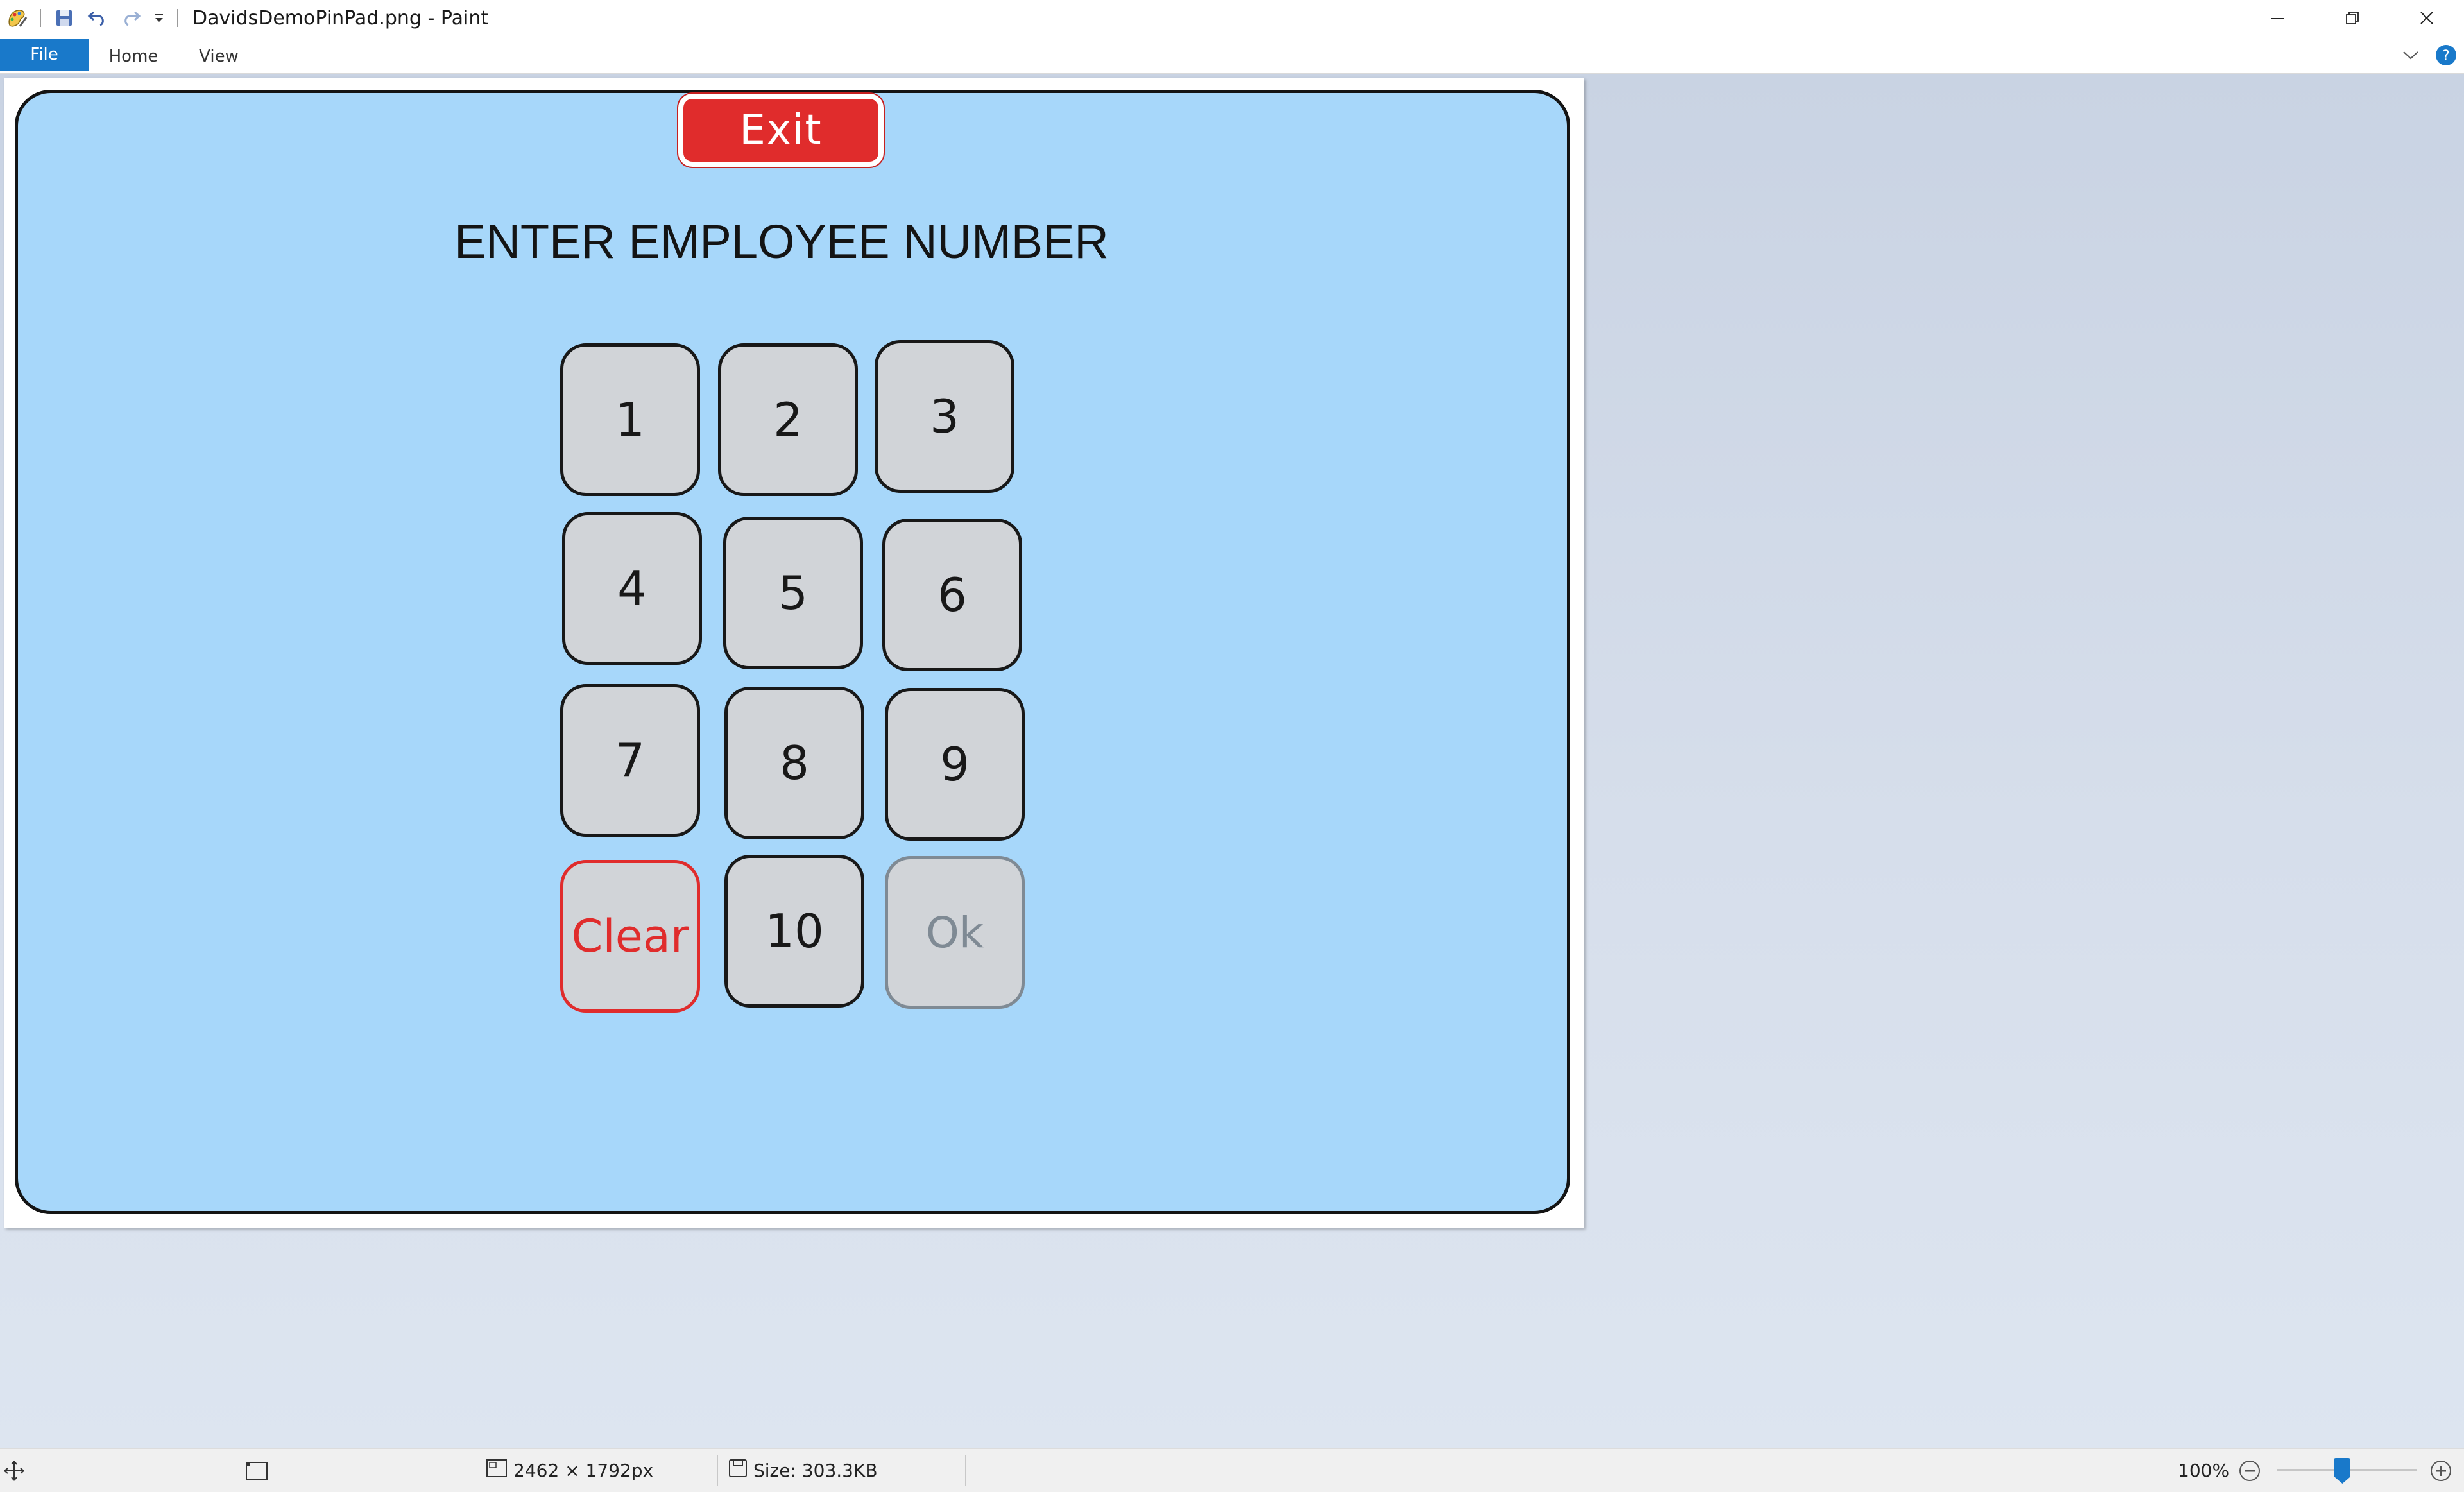  I want to click on image-size-icon, so click(497, 1470).